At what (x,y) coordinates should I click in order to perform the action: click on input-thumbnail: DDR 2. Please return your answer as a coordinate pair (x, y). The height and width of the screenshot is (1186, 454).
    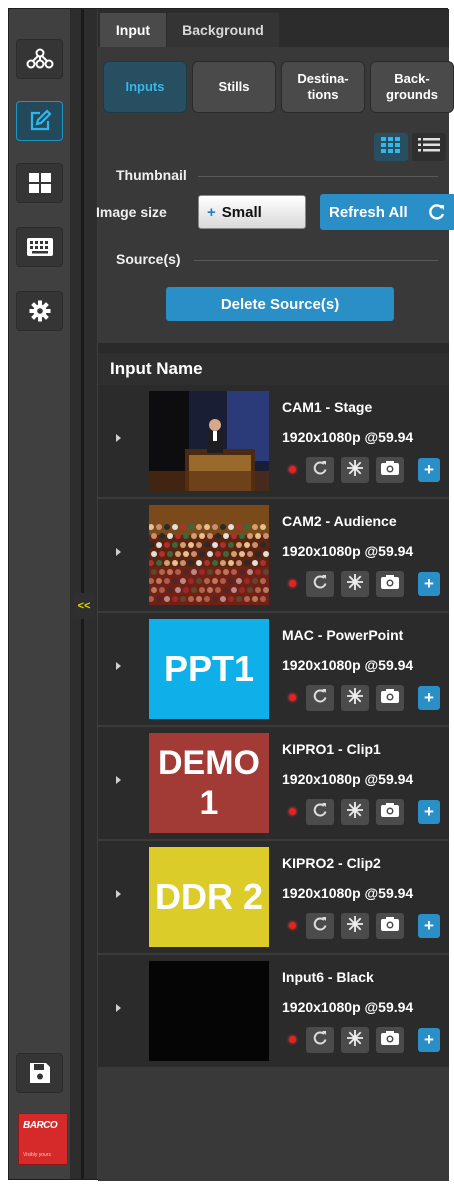
    Looking at the image, I should click on (209, 897).